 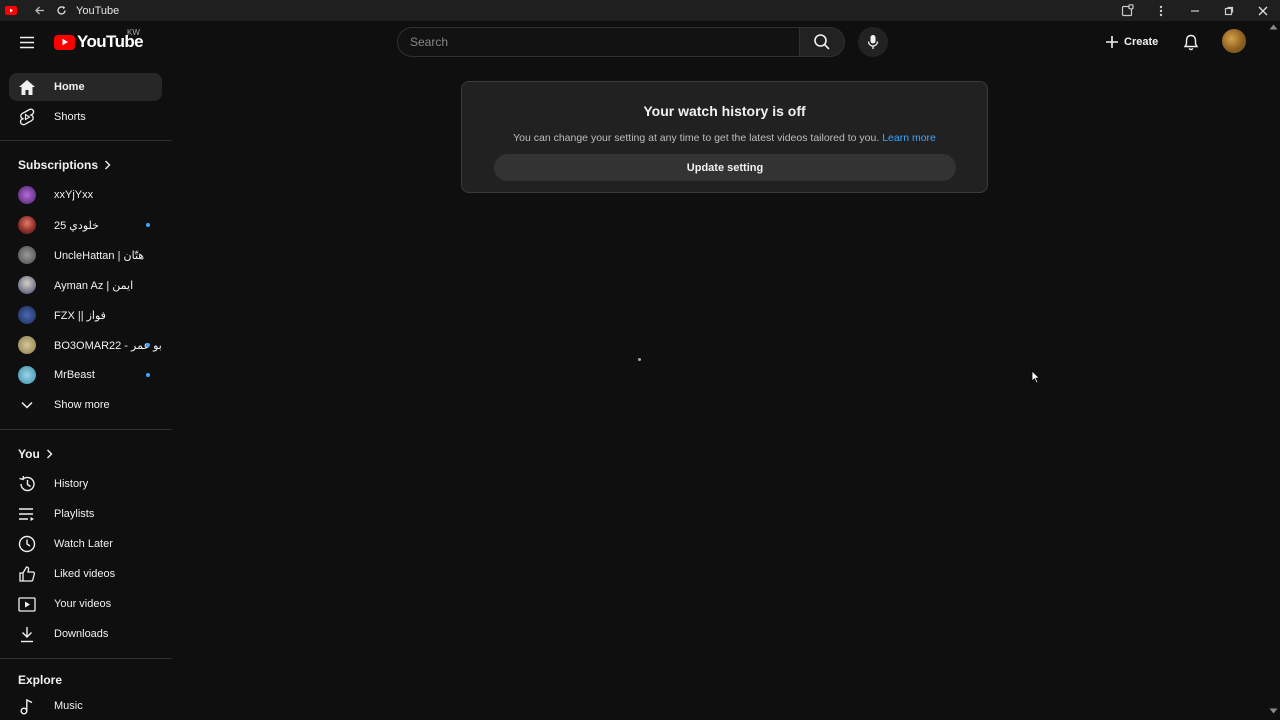 What do you see at coordinates (98, 10) in the screenshot?
I see `window-title: YouTube` at bounding box center [98, 10].